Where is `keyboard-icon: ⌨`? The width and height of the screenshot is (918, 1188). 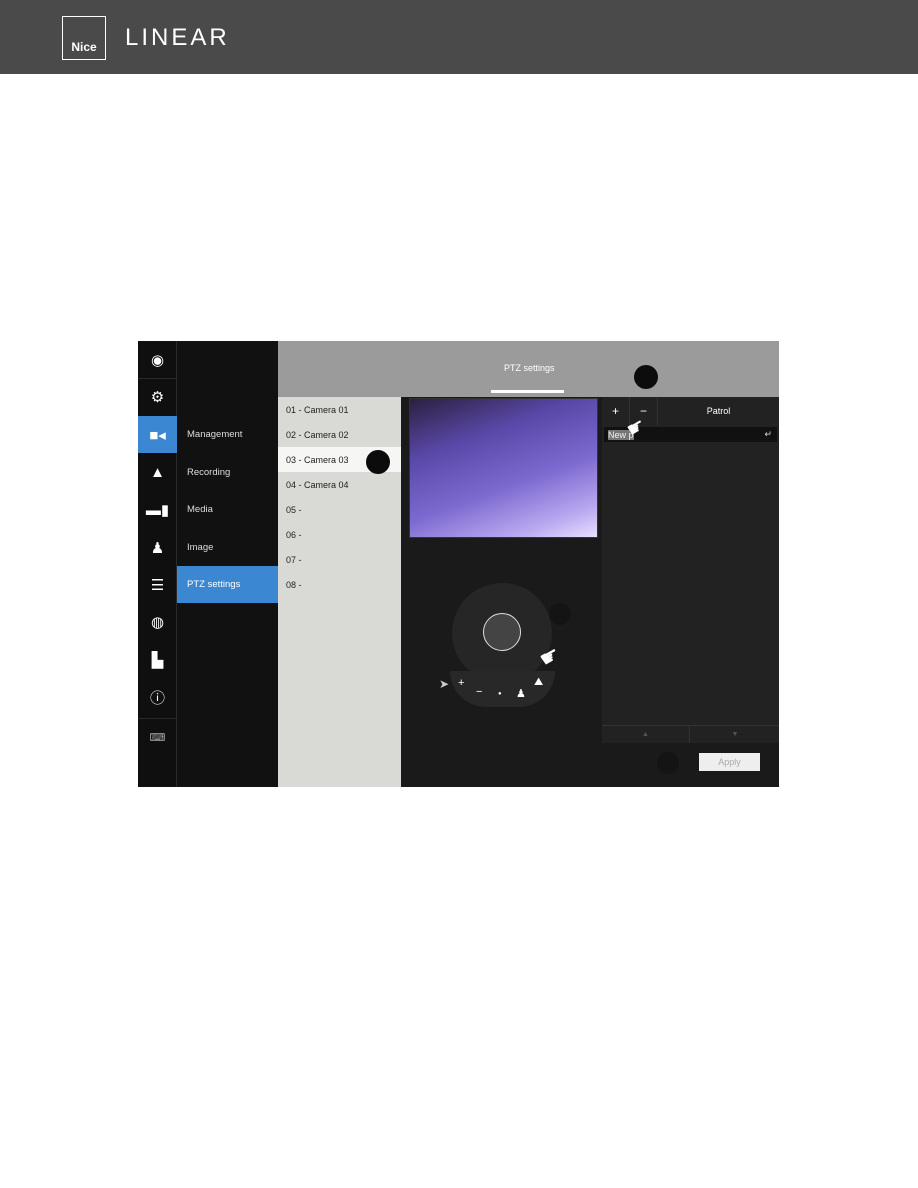
keyboard-icon: ⌨ is located at coordinates (157, 736).